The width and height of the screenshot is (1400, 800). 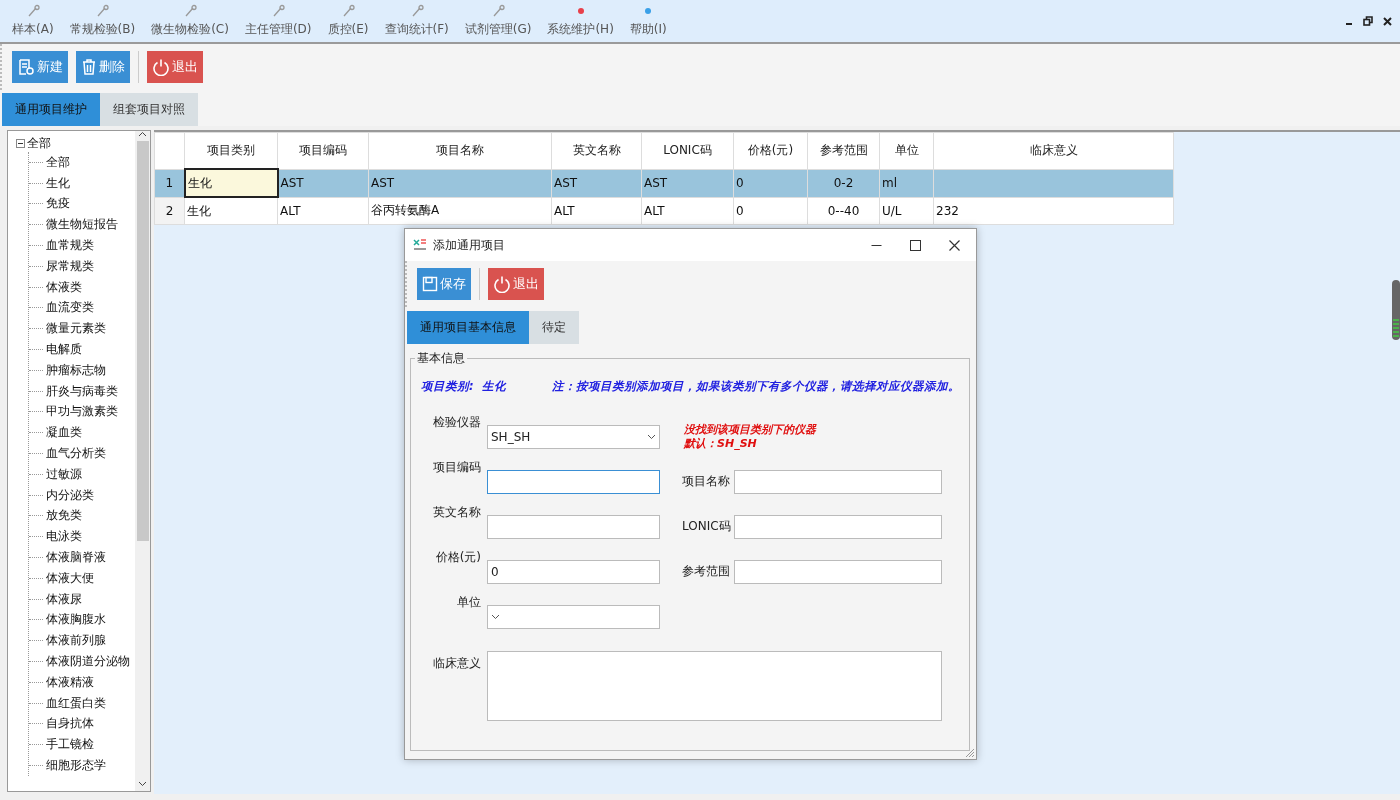 I want to click on field-label: 检验仪器, so click(x=457, y=422).